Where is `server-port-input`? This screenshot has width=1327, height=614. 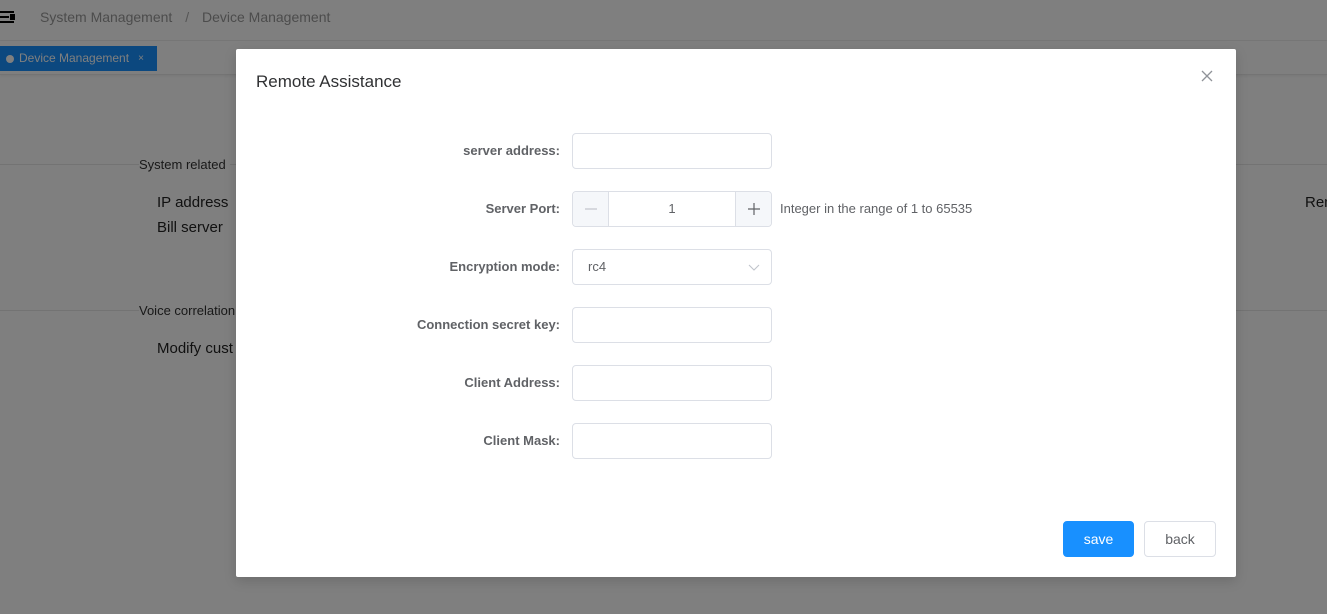 server-port-input is located at coordinates (672, 209).